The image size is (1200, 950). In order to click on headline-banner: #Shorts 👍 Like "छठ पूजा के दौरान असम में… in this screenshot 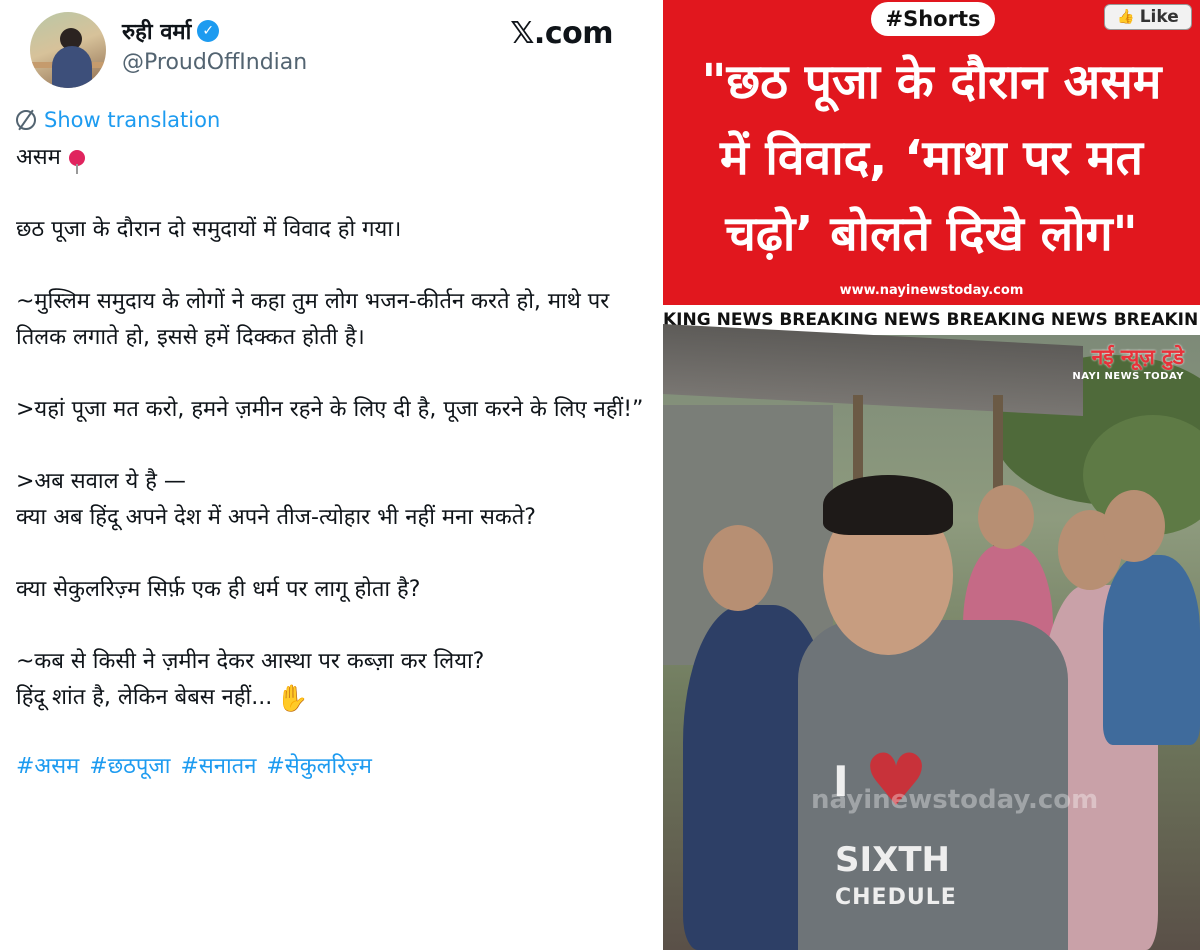, I will do `click(931, 152)`.